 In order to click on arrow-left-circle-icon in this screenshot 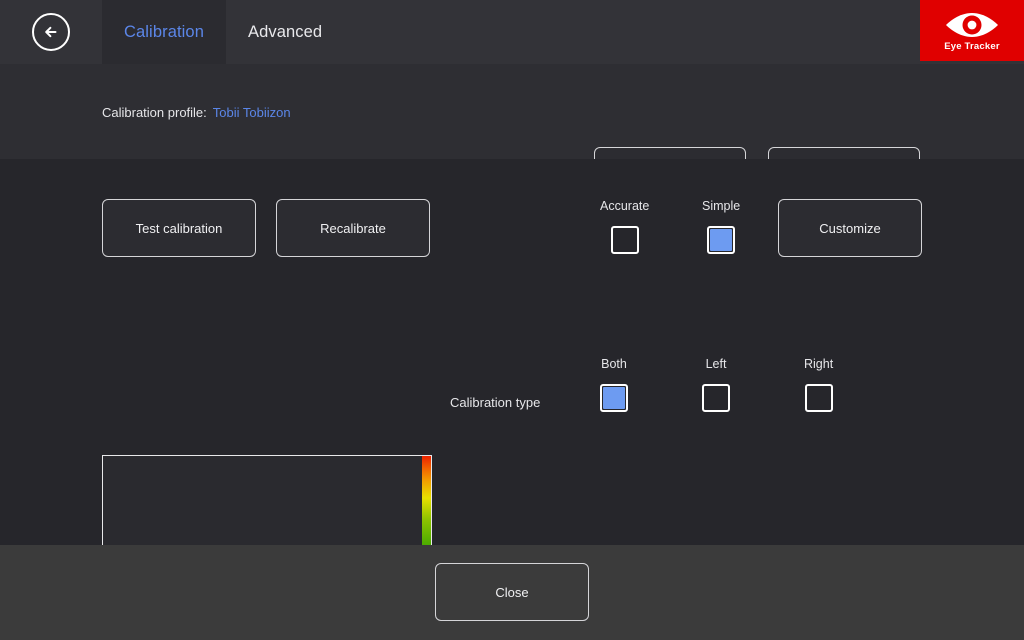, I will do `click(51, 32)`.